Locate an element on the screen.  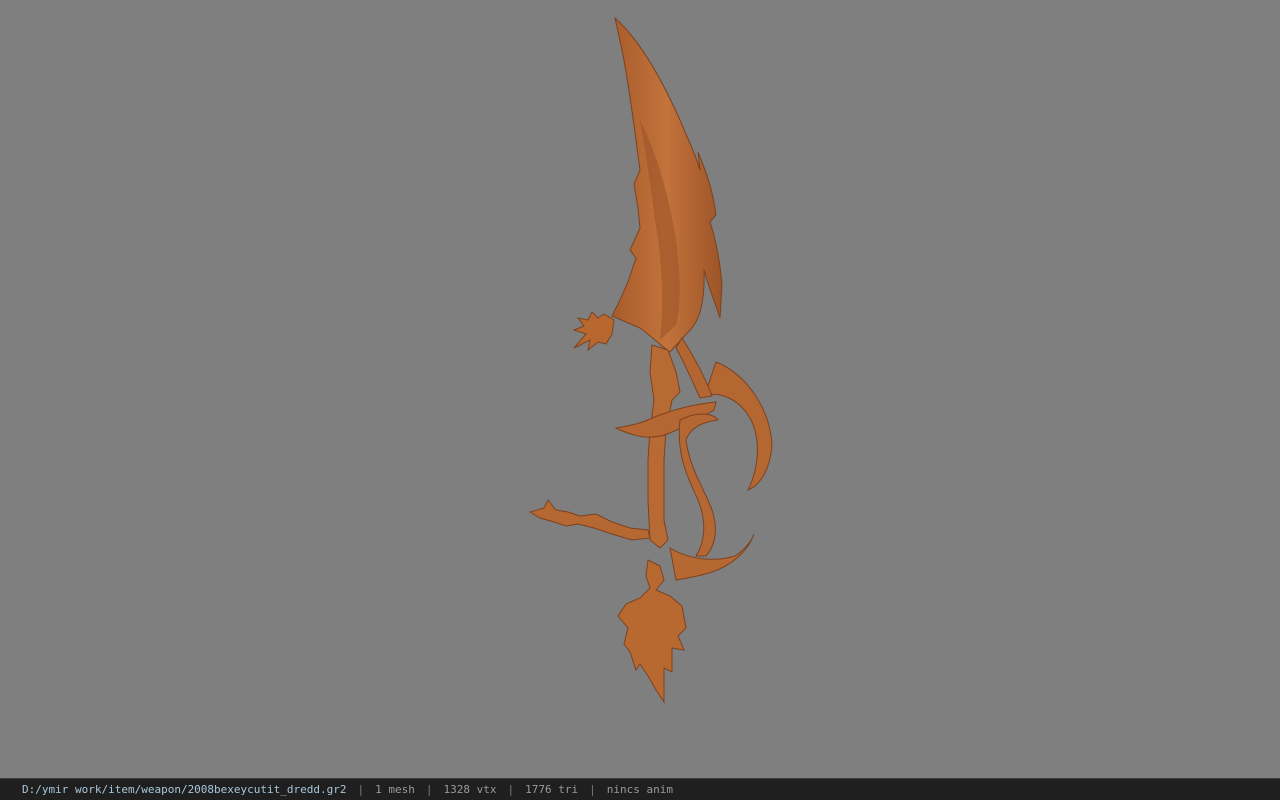
triangle-count-label: 1776 tri is located at coordinates (552, 789).